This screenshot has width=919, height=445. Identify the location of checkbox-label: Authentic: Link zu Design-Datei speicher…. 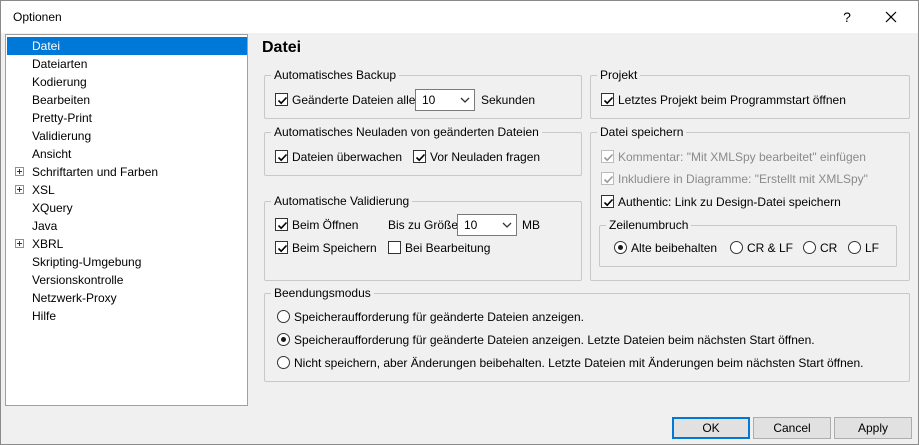
(729, 202).